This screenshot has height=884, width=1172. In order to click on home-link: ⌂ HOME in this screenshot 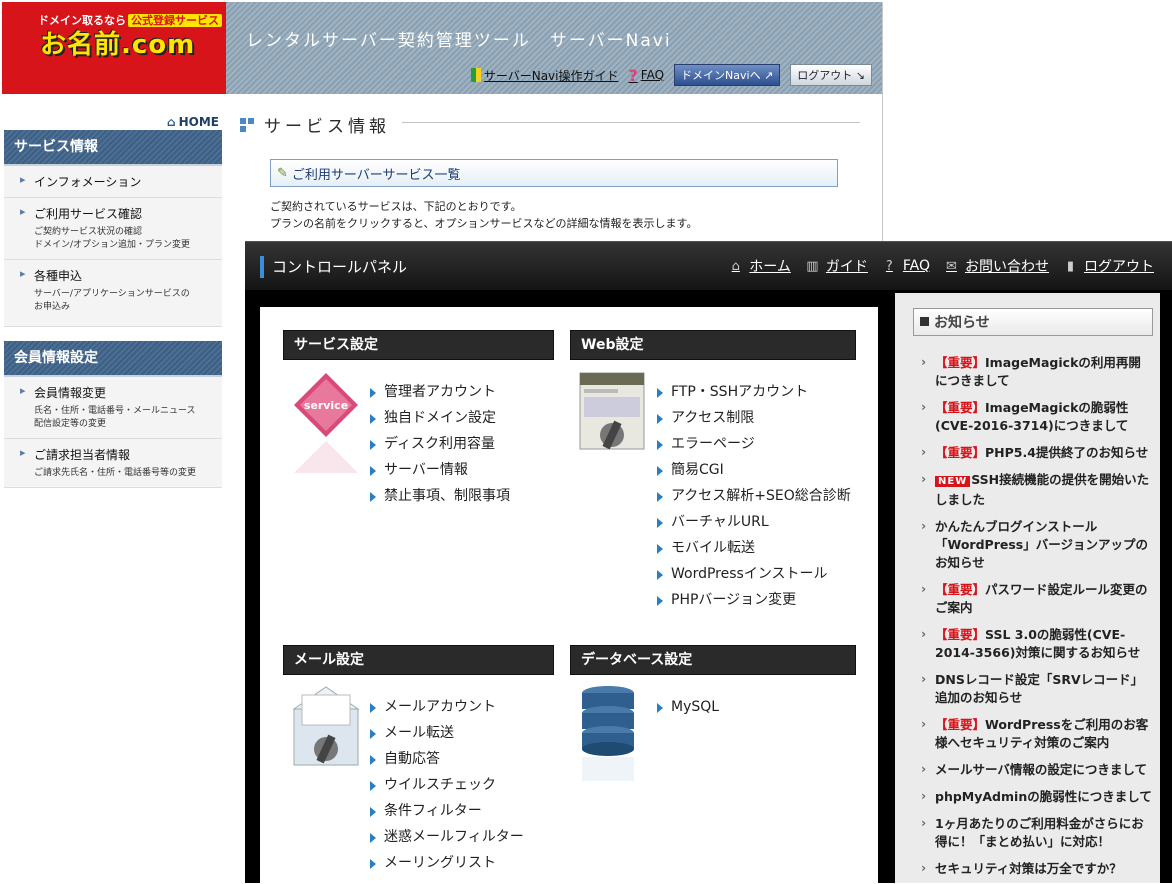, I will do `click(193, 122)`.